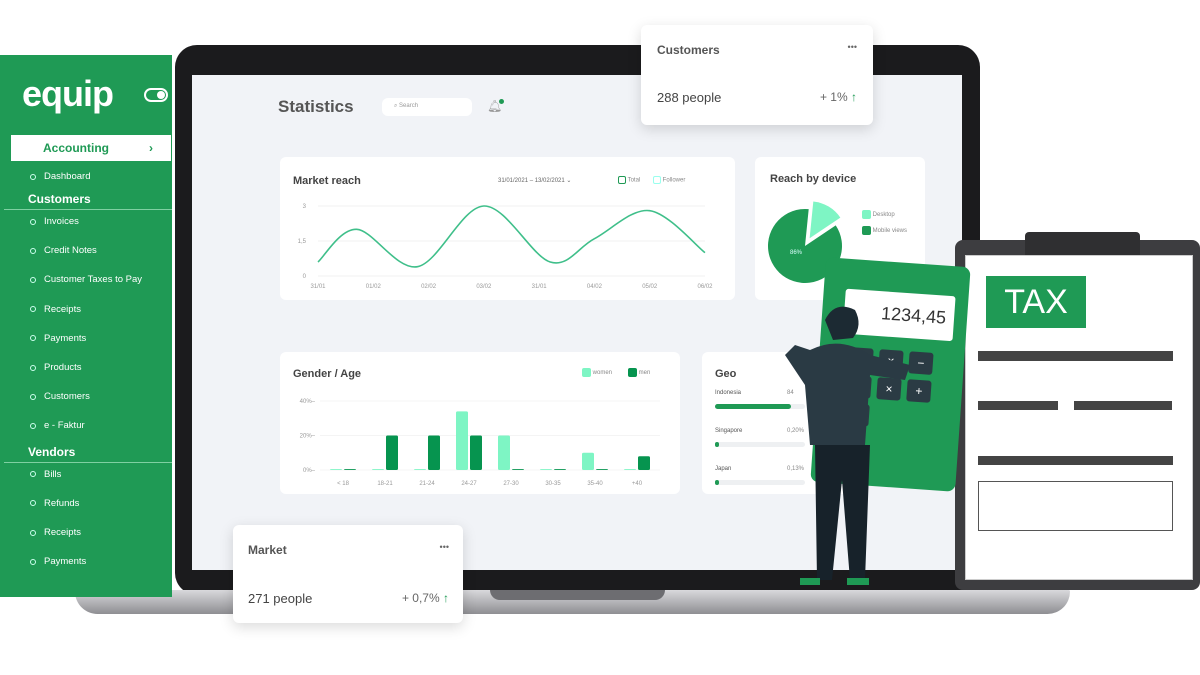 The image size is (1200, 675). What do you see at coordinates (151, 148) in the screenshot?
I see `chevron-right-icon: ›` at bounding box center [151, 148].